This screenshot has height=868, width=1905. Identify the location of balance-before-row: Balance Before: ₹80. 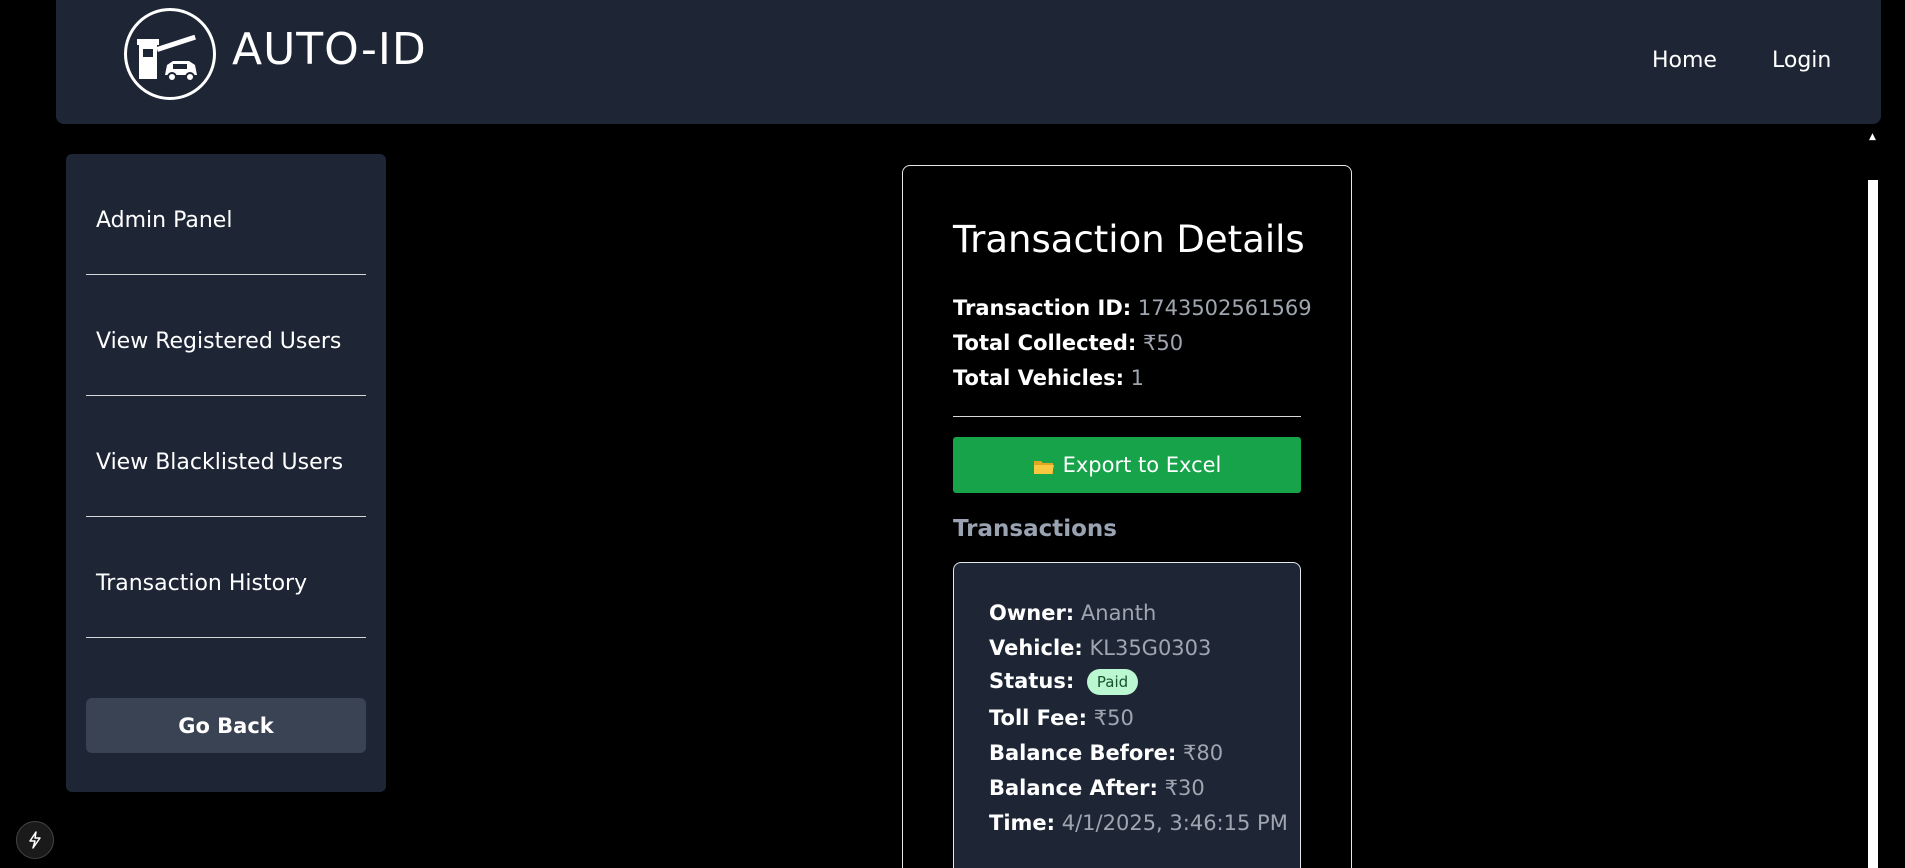
(1106, 753).